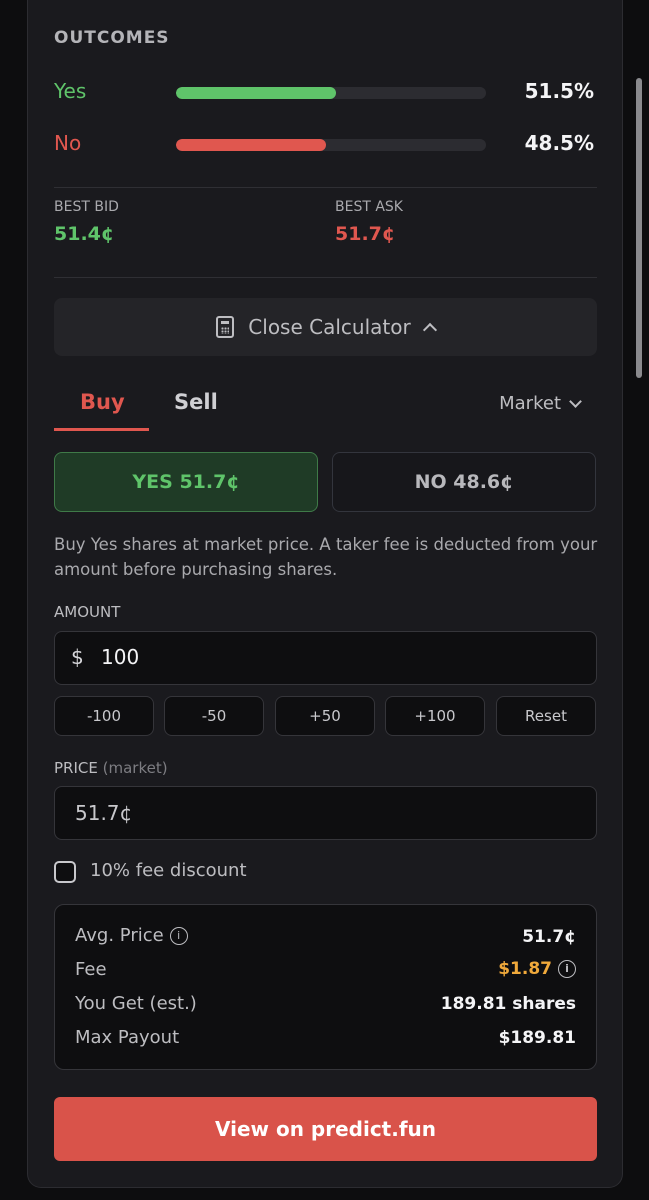 The width and height of the screenshot is (649, 1200). I want to click on close-calculator-button: Close Calculator, so click(325, 327).